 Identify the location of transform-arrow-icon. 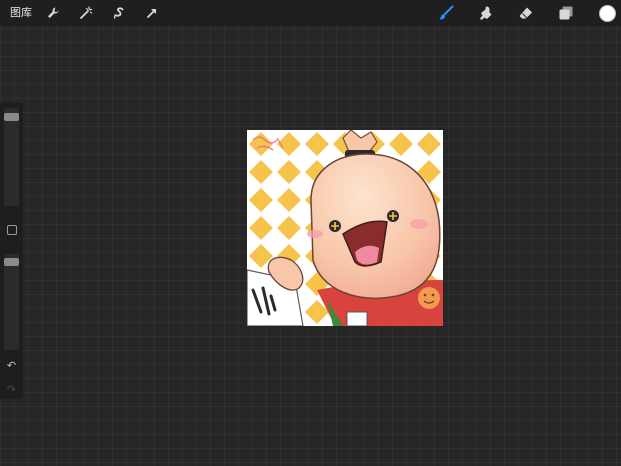
(152, 13).